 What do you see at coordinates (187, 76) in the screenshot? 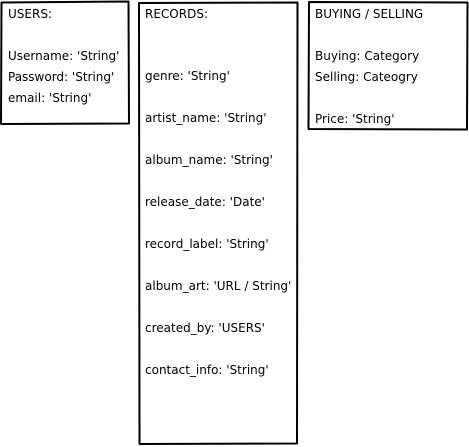
I see `records-field-genre: genre: 'String'` at bounding box center [187, 76].